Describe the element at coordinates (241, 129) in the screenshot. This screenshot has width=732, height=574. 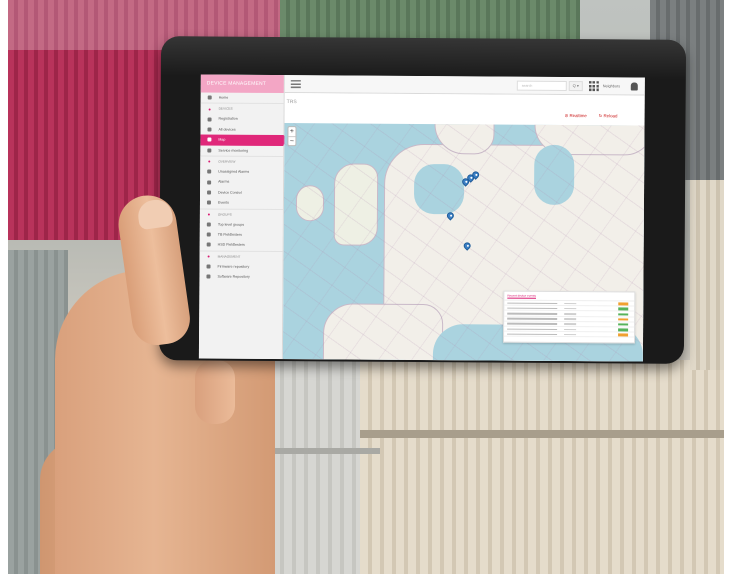
I see `sidebar-item-all-devices: All devices` at that location.